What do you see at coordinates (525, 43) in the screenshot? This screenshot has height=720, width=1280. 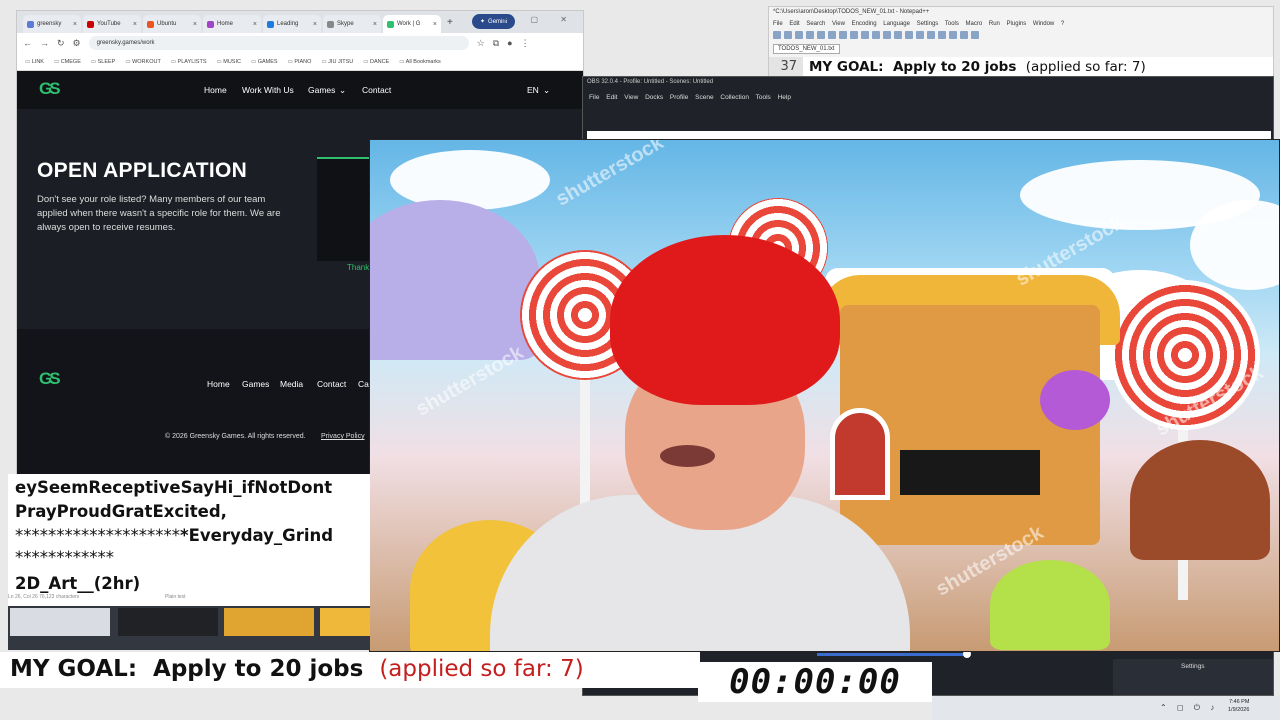 I see `menu-icon: ⋮` at bounding box center [525, 43].